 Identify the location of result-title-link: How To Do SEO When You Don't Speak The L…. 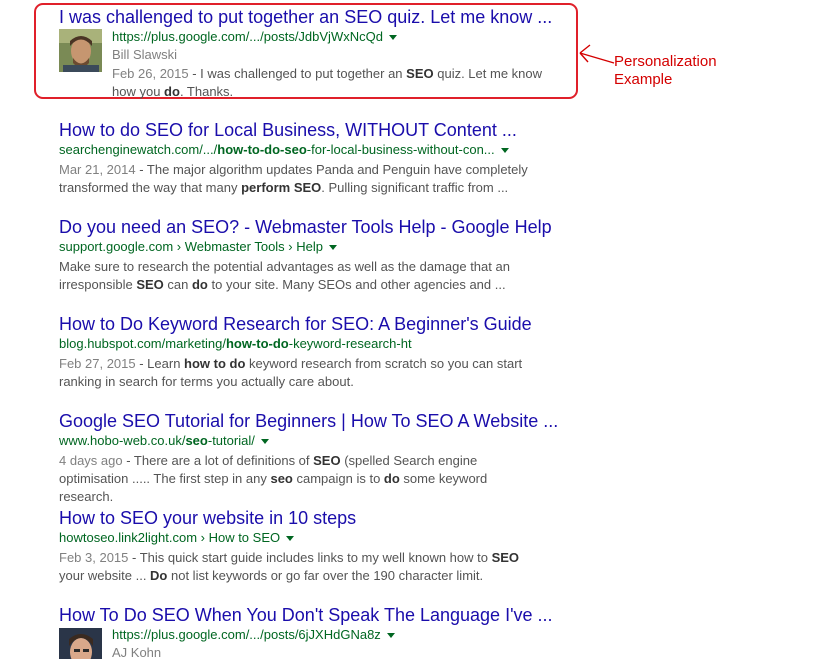
(319, 615).